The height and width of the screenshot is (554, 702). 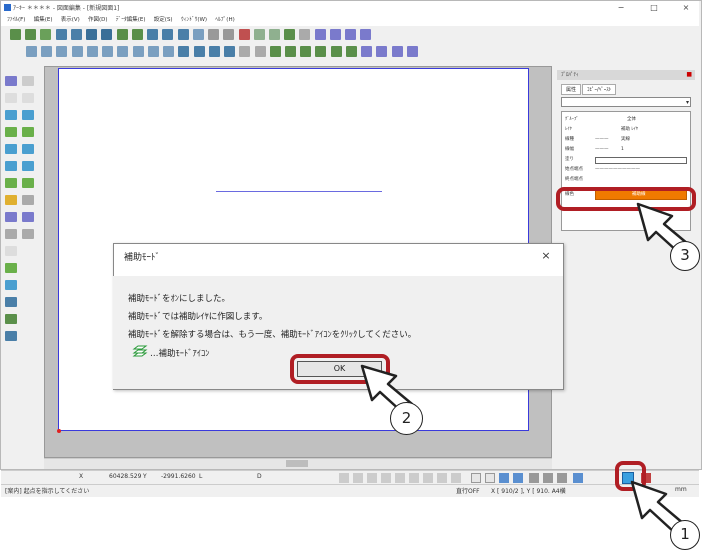 I want to click on blank-tool-icon, so click(x=11, y=251).